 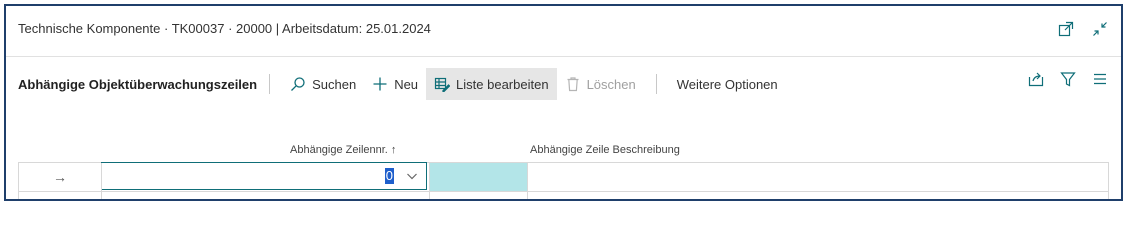 I want to click on table-row: → 0, so click(x=563, y=177).